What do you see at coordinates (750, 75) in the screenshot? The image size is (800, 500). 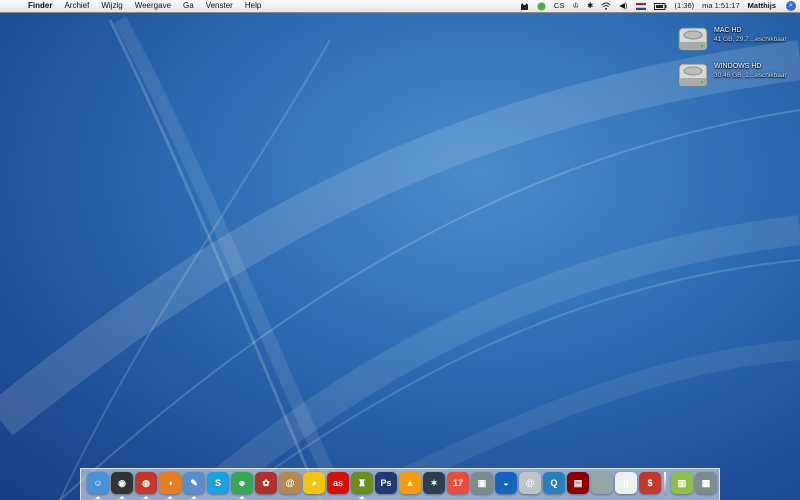 I see `disk-info: 30,46 GB, 1…eschikbaar` at bounding box center [750, 75].